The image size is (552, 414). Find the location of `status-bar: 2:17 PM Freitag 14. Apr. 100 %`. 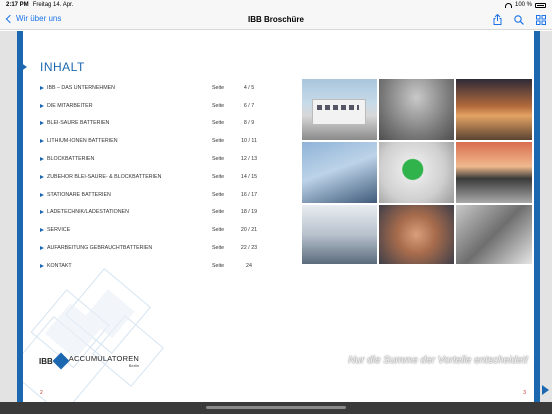

status-bar: 2:17 PM Freitag 14. Apr. 100 % is located at coordinates (276, 5).